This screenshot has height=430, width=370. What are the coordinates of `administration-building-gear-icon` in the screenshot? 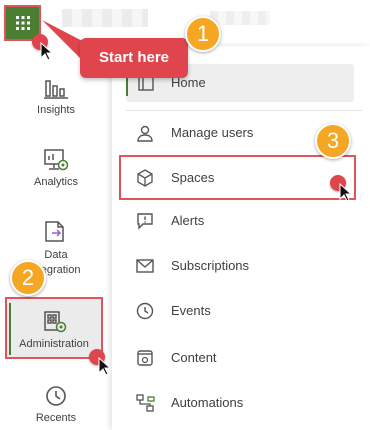 It's located at (55, 322).